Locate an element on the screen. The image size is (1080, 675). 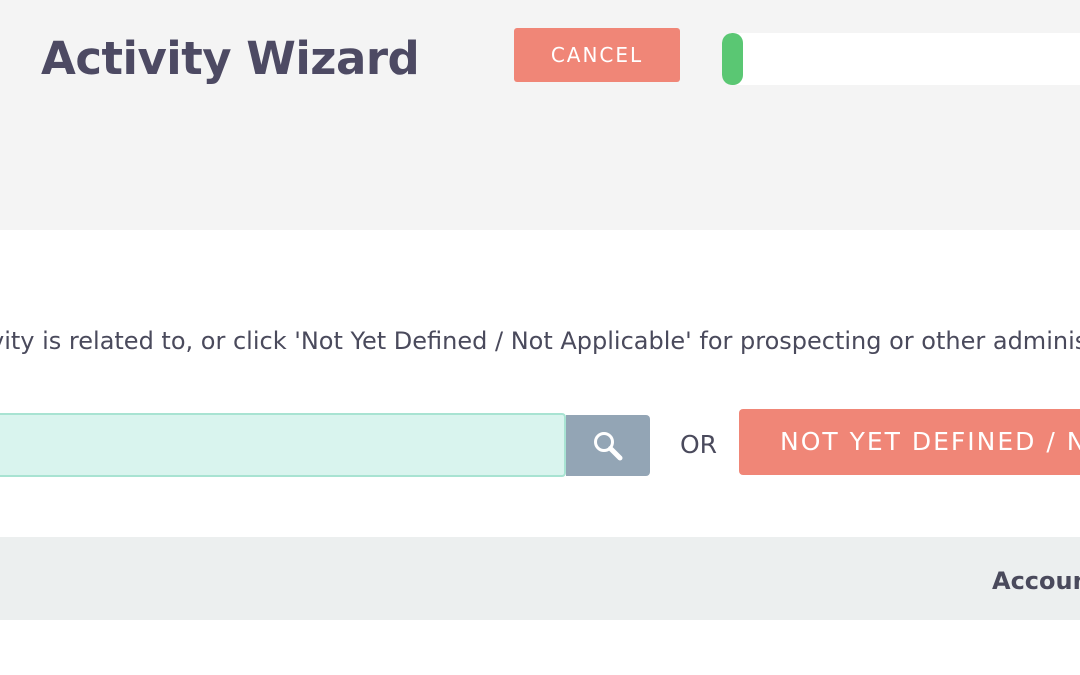
cancel-button: CANCEL is located at coordinates (597, 55).